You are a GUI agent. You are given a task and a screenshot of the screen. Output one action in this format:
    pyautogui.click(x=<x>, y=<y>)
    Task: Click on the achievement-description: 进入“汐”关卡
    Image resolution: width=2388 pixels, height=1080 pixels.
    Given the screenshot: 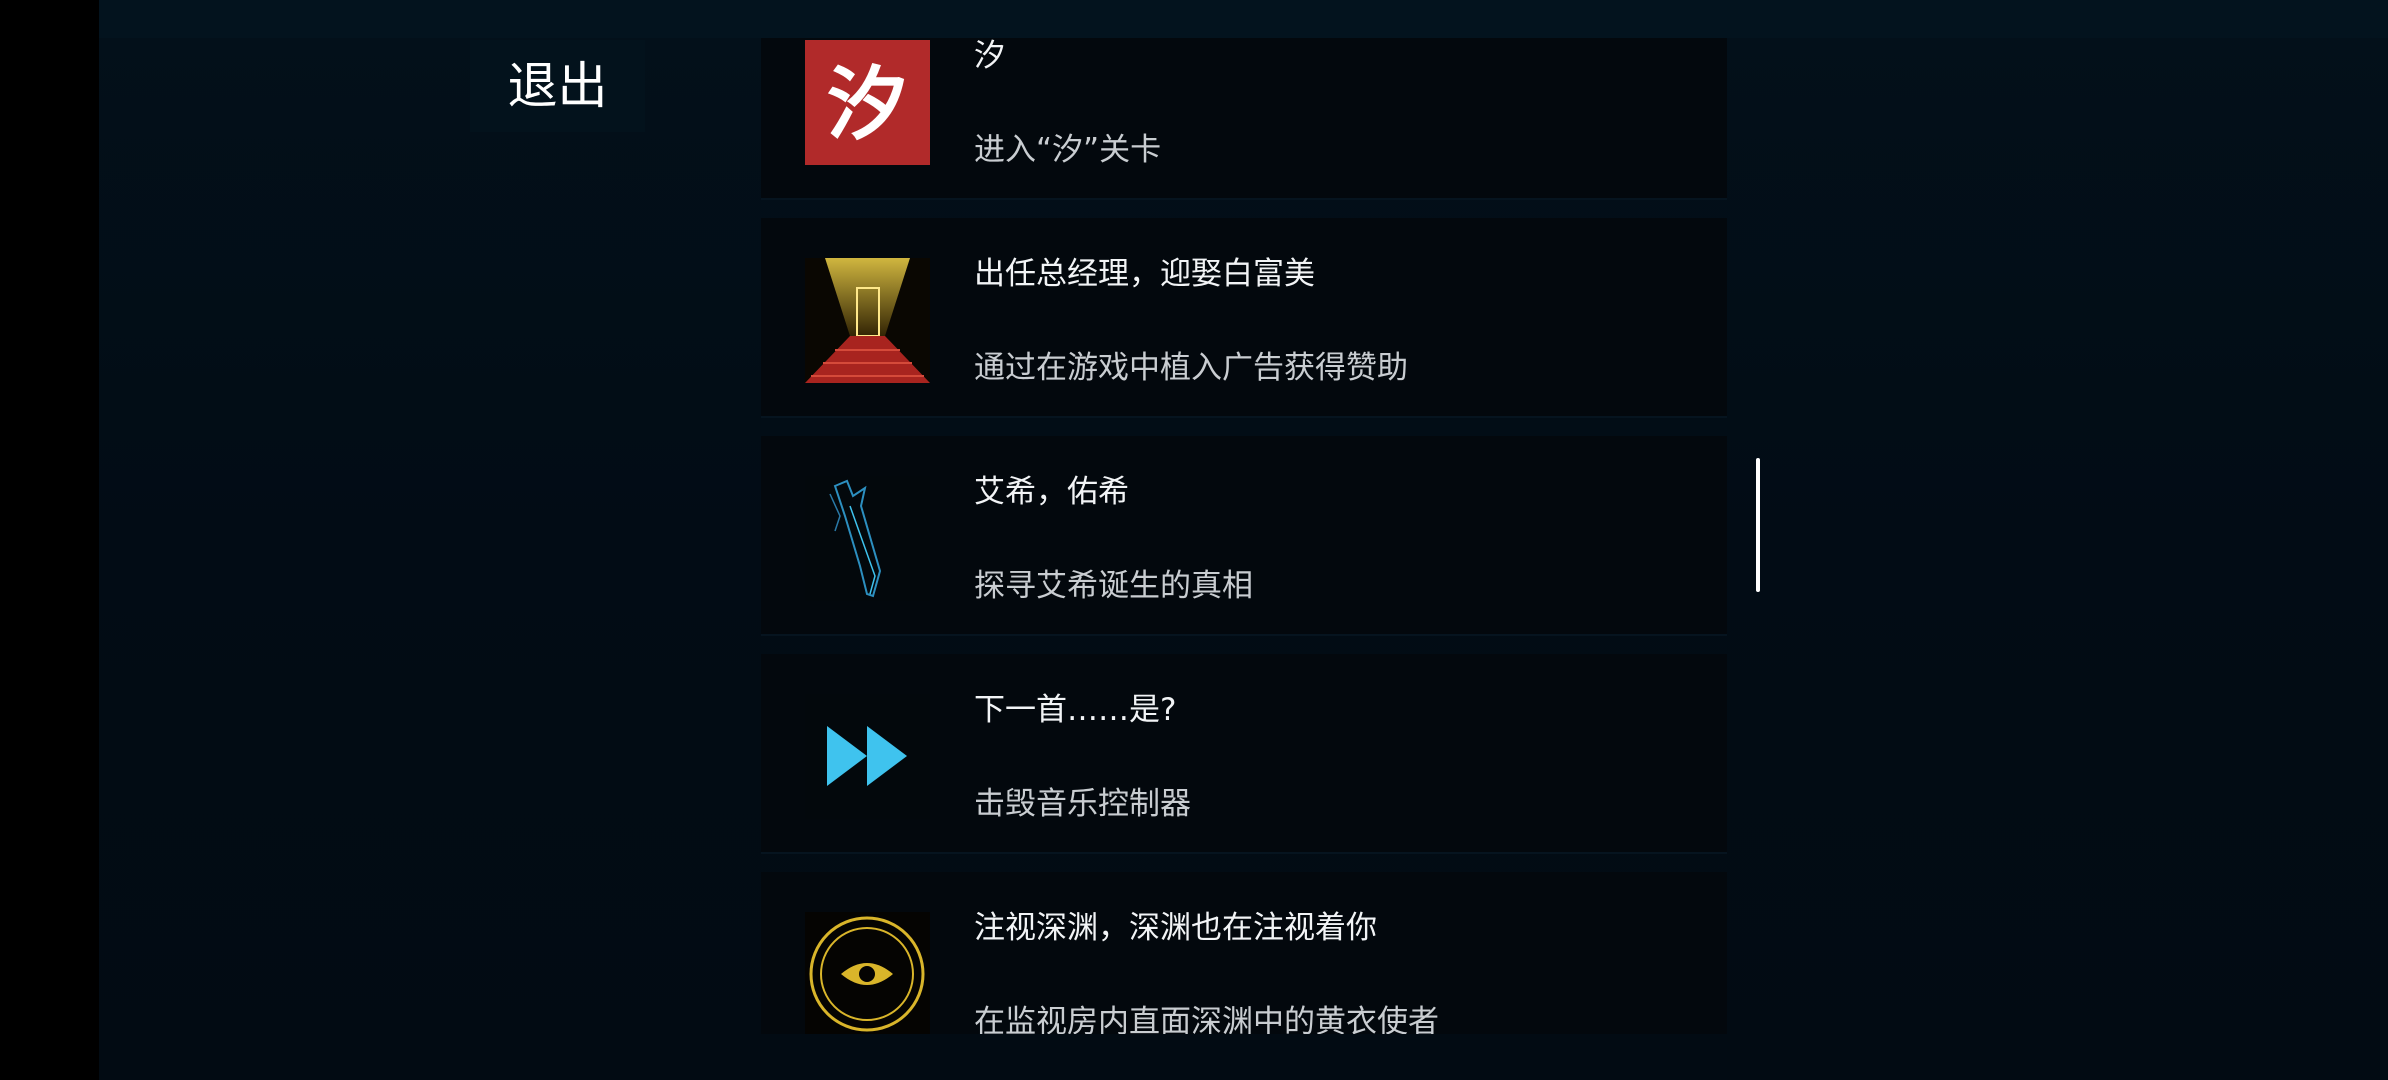 What is the action you would take?
    pyautogui.click(x=1068, y=150)
    